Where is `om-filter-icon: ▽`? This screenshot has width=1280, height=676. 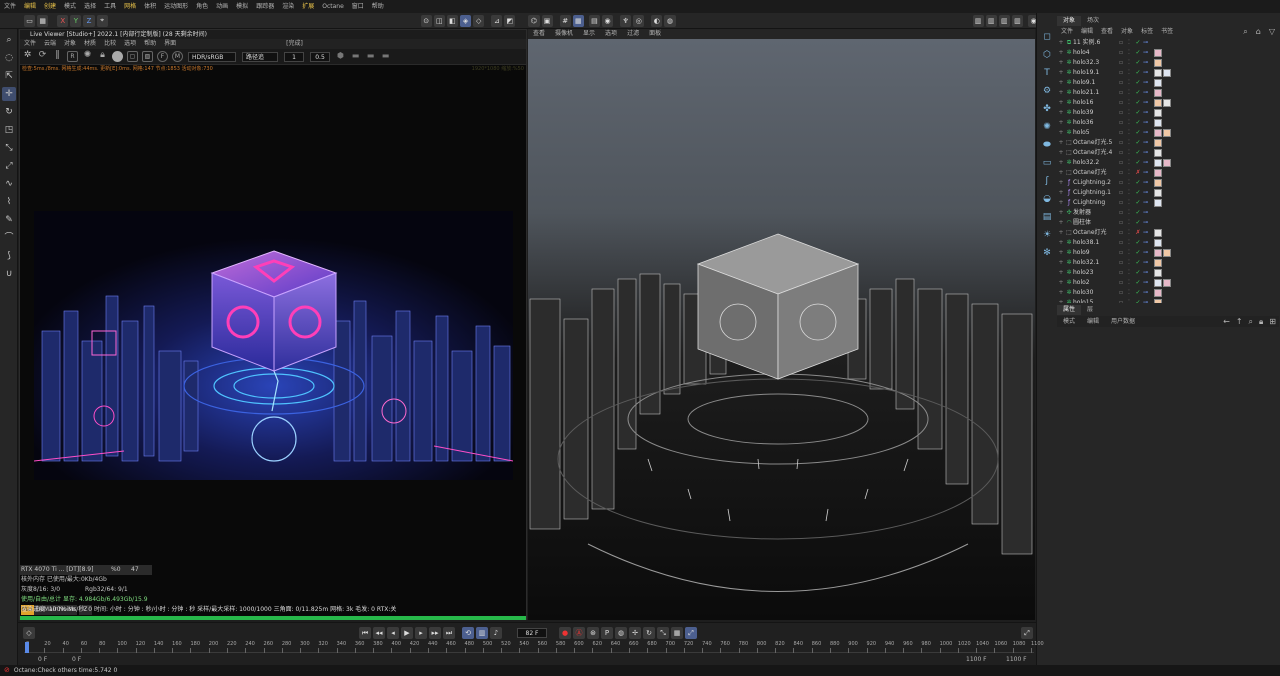 om-filter-icon: ▽ is located at coordinates (1272, 32).